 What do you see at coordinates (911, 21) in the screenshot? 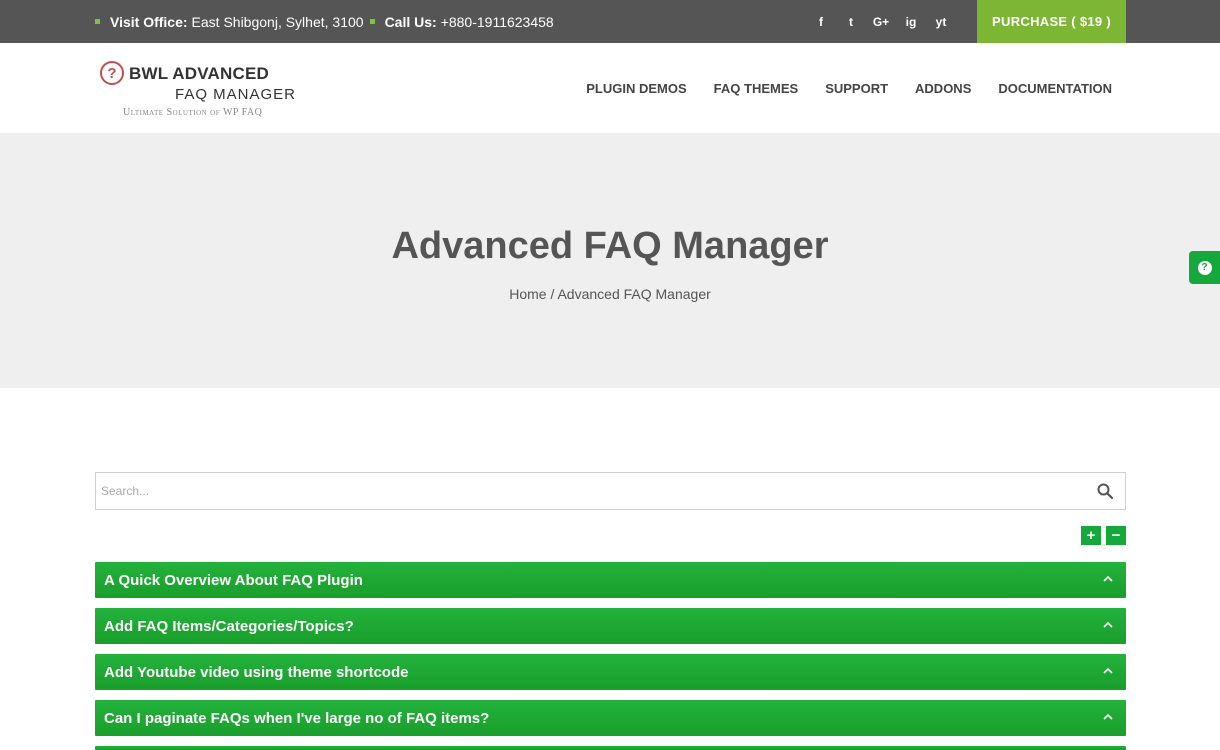
I see `instagram-icon: ig` at bounding box center [911, 21].